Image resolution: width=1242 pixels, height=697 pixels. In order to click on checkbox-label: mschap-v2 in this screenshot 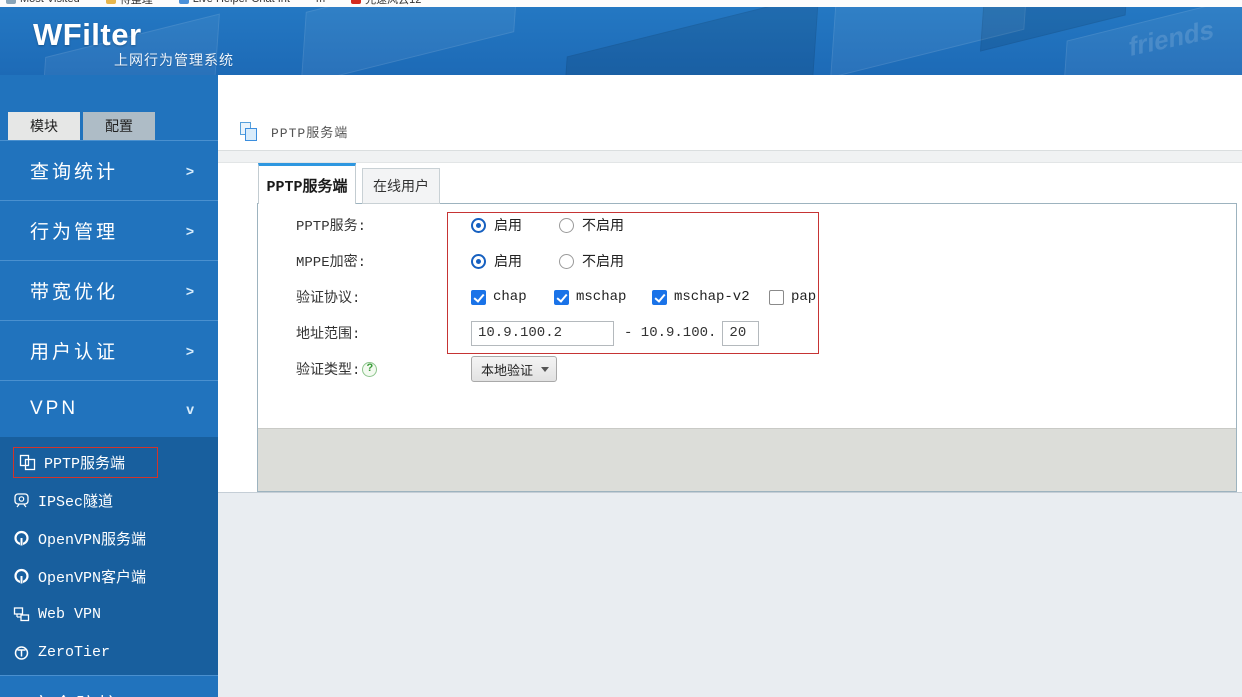, I will do `click(712, 297)`.